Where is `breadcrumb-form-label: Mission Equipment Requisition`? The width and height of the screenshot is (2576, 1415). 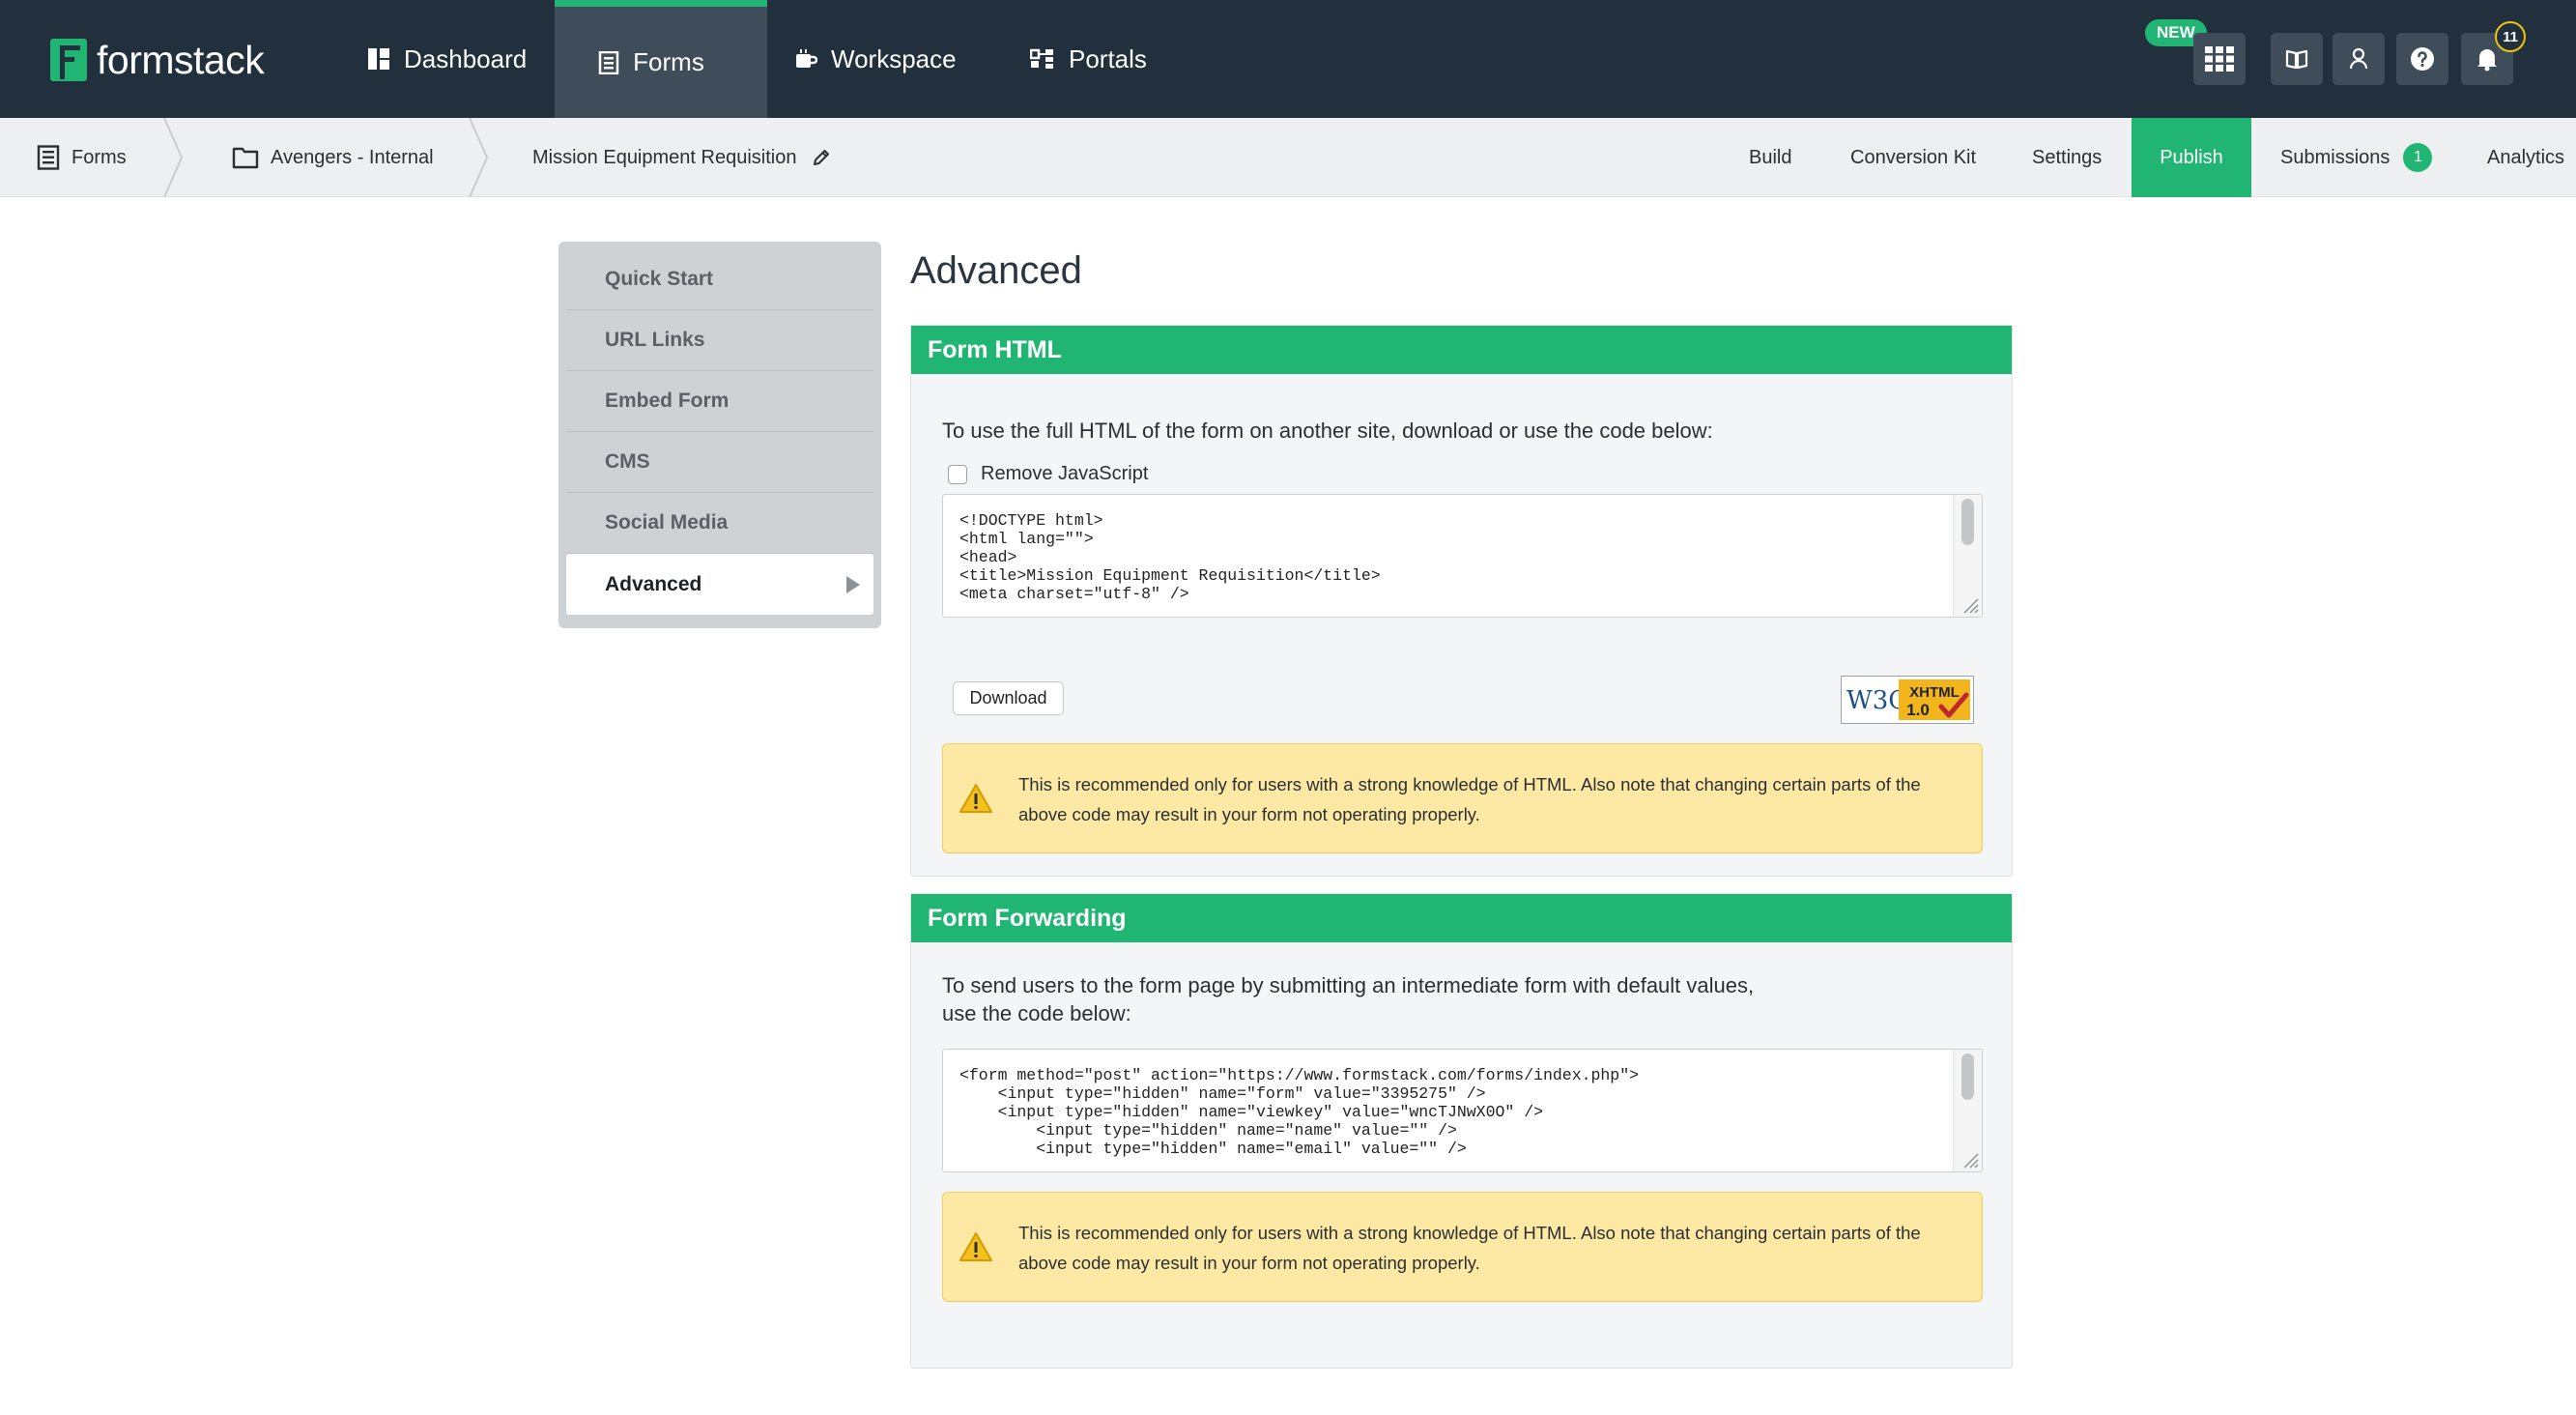
breadcrumb-form-label: Mission Equipment Requisition is located at coordinates (665, 157).